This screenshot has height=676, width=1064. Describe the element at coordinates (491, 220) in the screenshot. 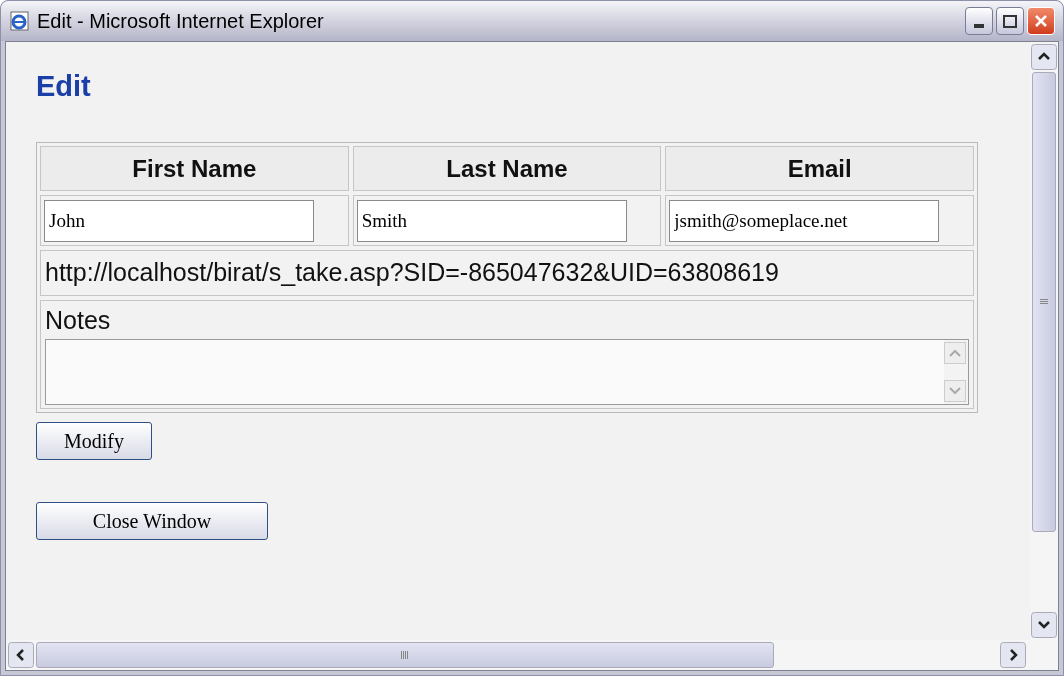

I see `text-field: Smith` at that location.